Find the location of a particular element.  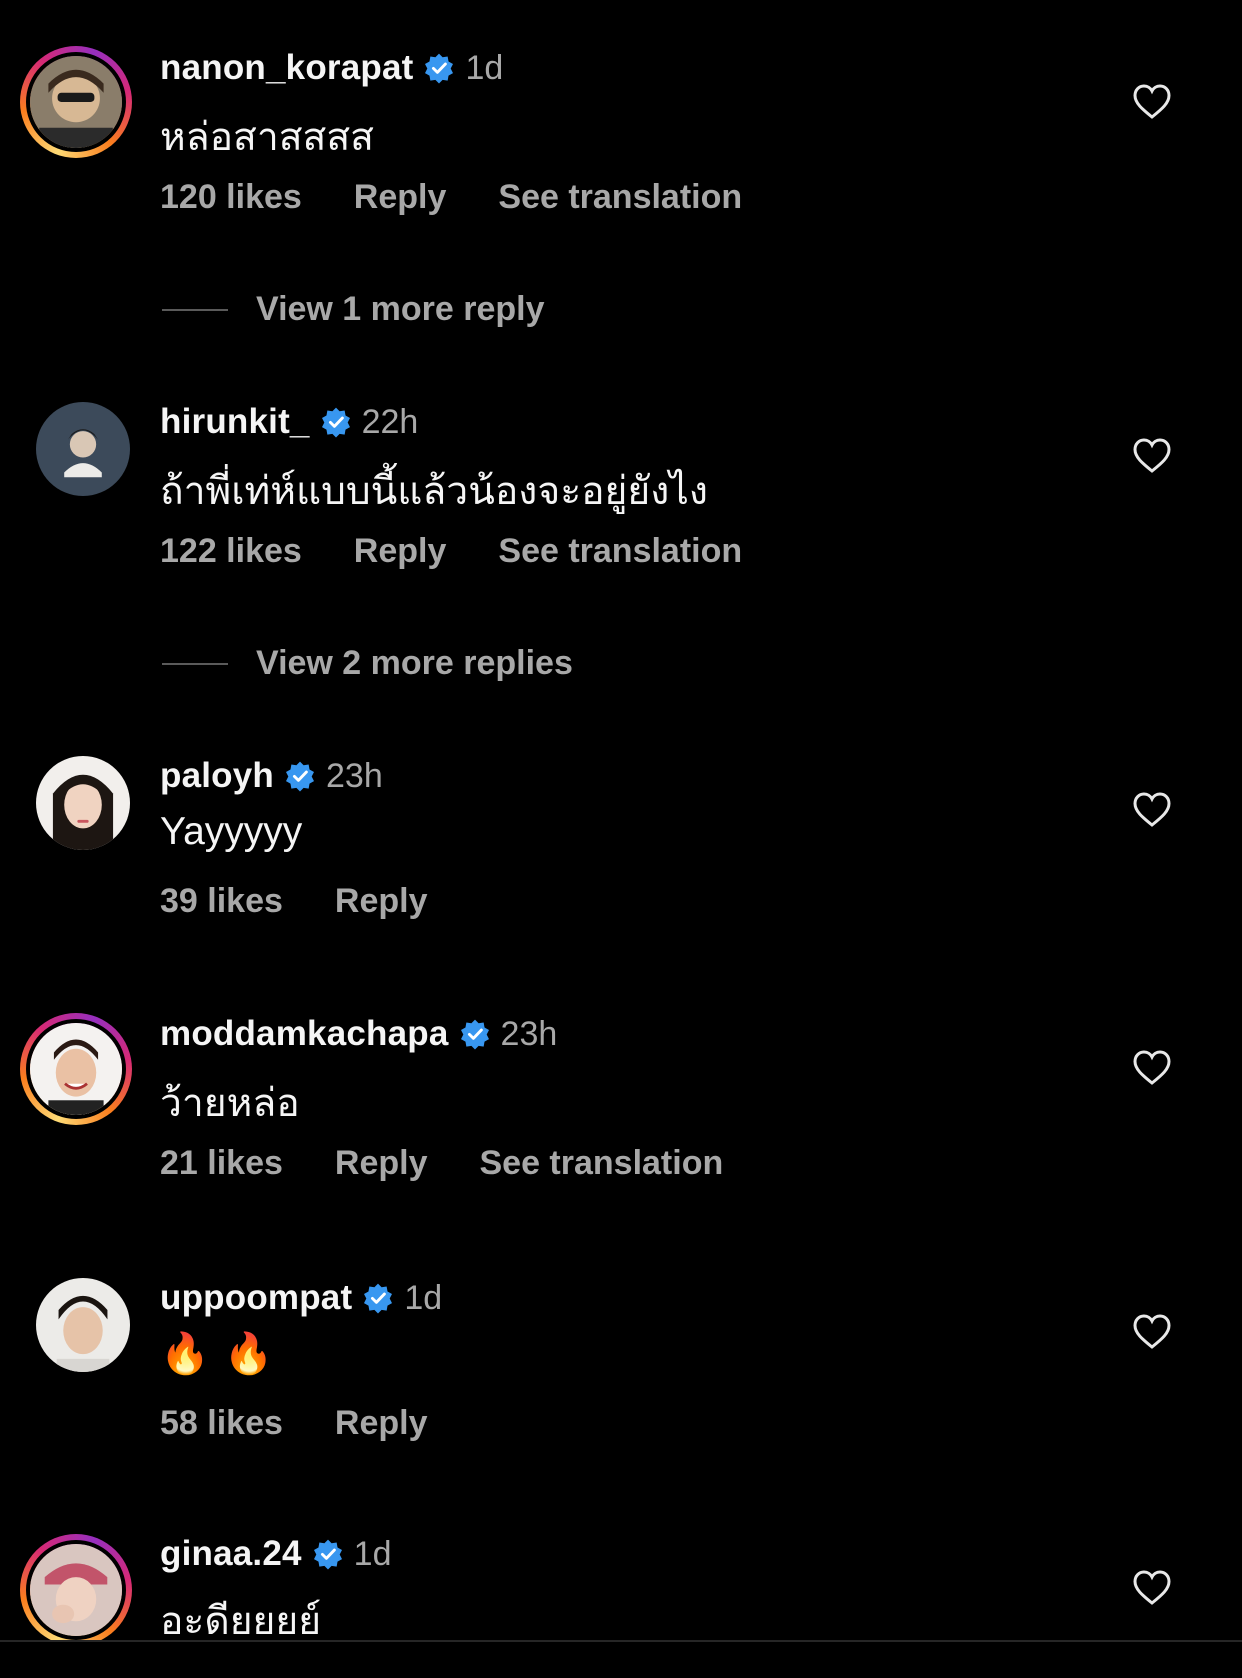

view-more-replies: View 1 more reply is located at coordinates (353, 309).